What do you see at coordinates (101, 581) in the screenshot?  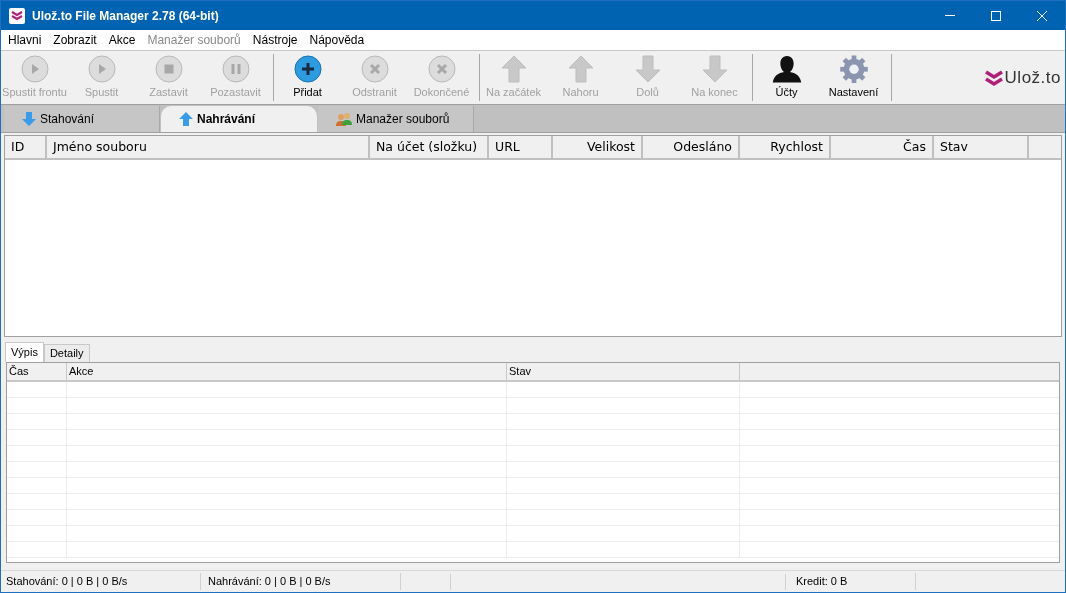 I see `status-text: Stahování: 0 | 0 B | 0 B/s` at bounding box center [101, 581].